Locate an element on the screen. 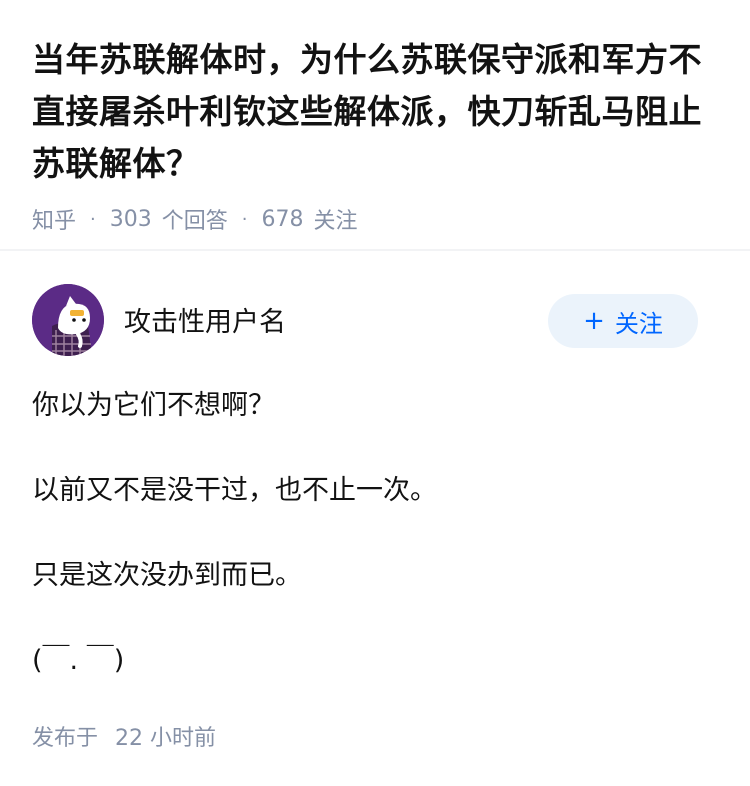 Image resolution: width=750 pixels, height=786 pixels. answer-count-label: 个回答 is located at coordinates (194, 221).